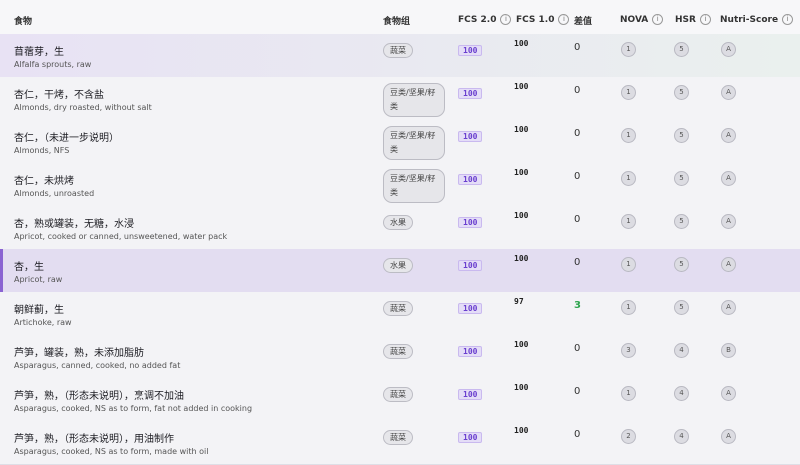 The height and width of the screenshot is (465, 800). Describe the element at coordinates (577, 305) in the screenshot. I see `score-diff: 3` at that location.